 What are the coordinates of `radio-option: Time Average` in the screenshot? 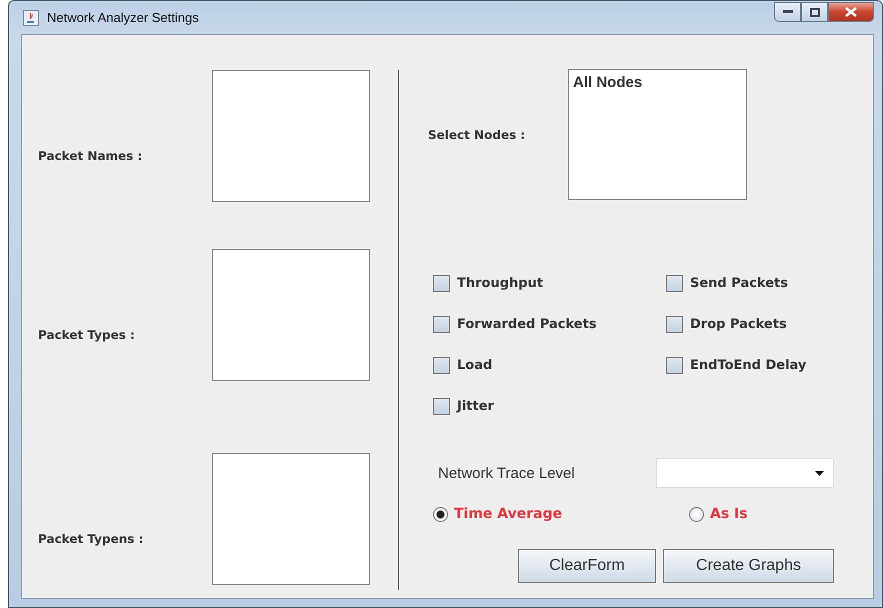 It's located at (561, 514).